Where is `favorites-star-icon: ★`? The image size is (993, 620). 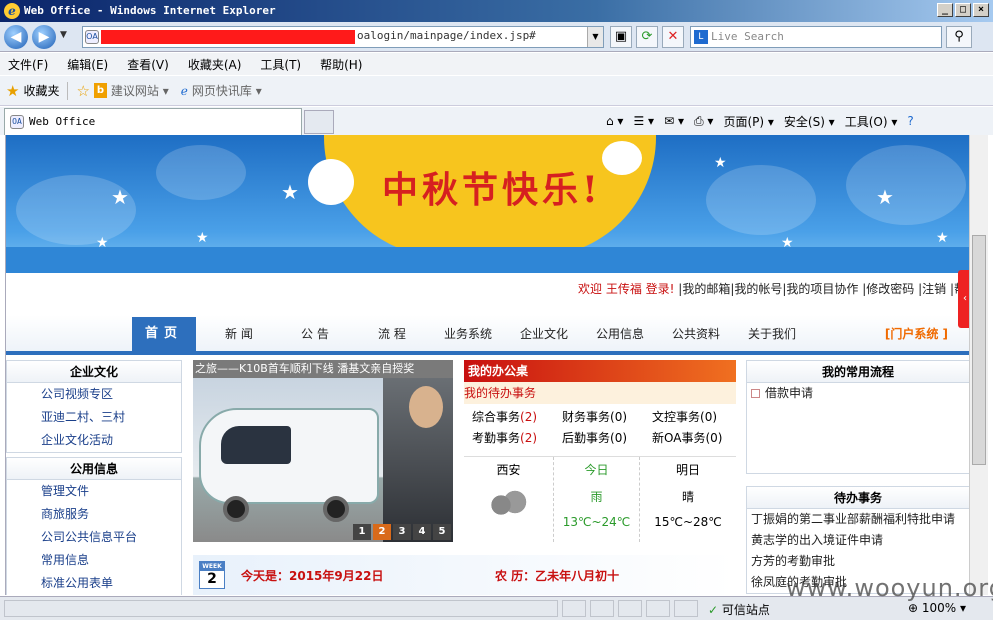
favorites-star-icon: ★ is located at coordinates (12, 91).